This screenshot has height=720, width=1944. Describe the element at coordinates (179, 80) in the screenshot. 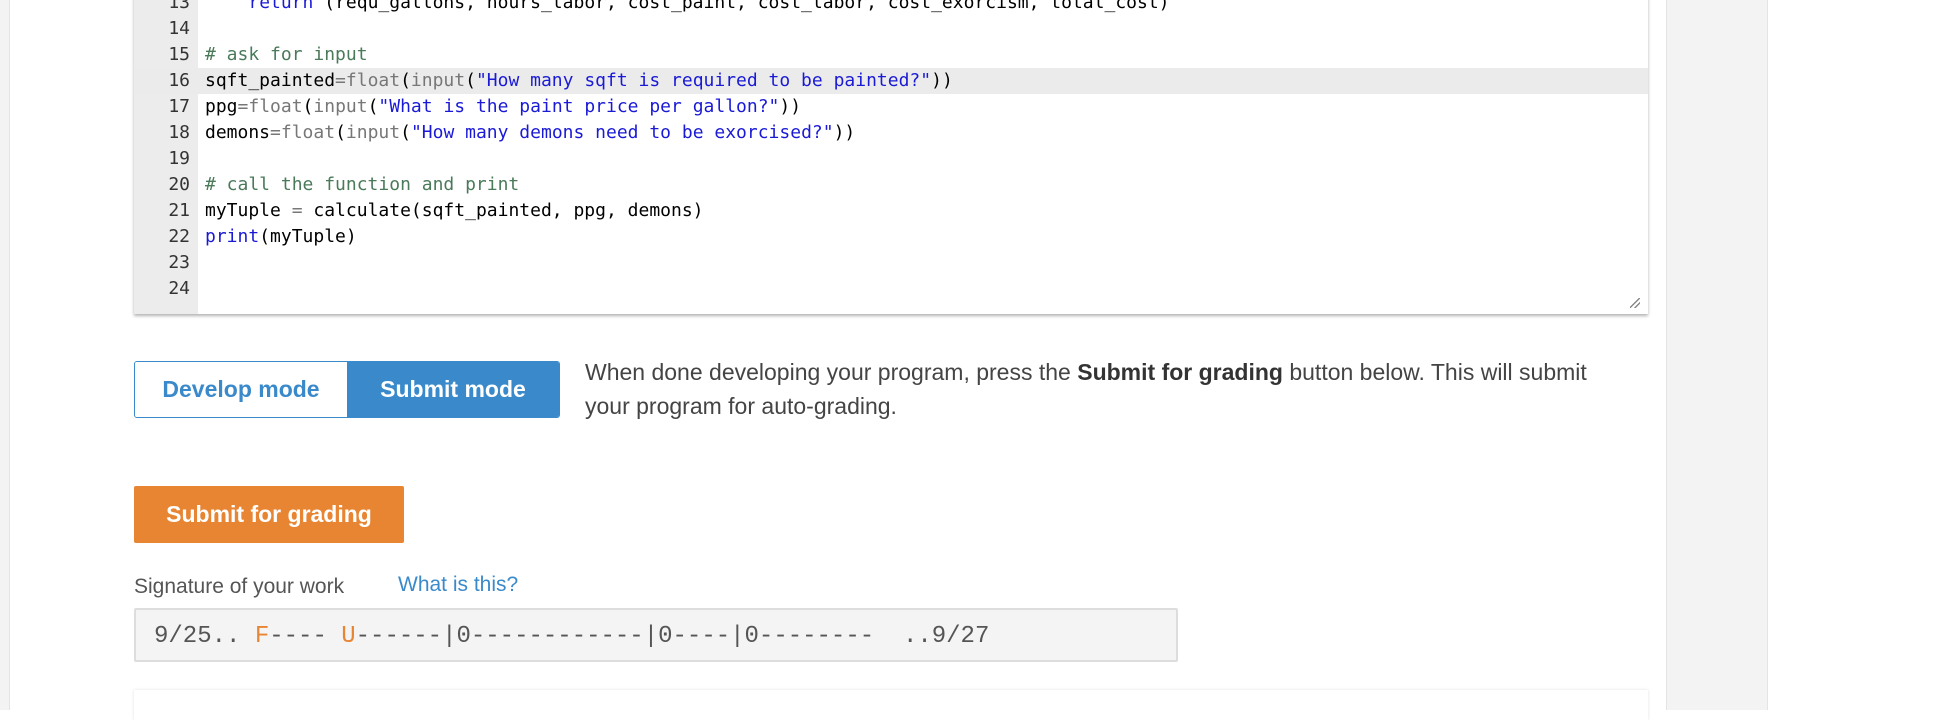

I see `line-number: 16` at that location.